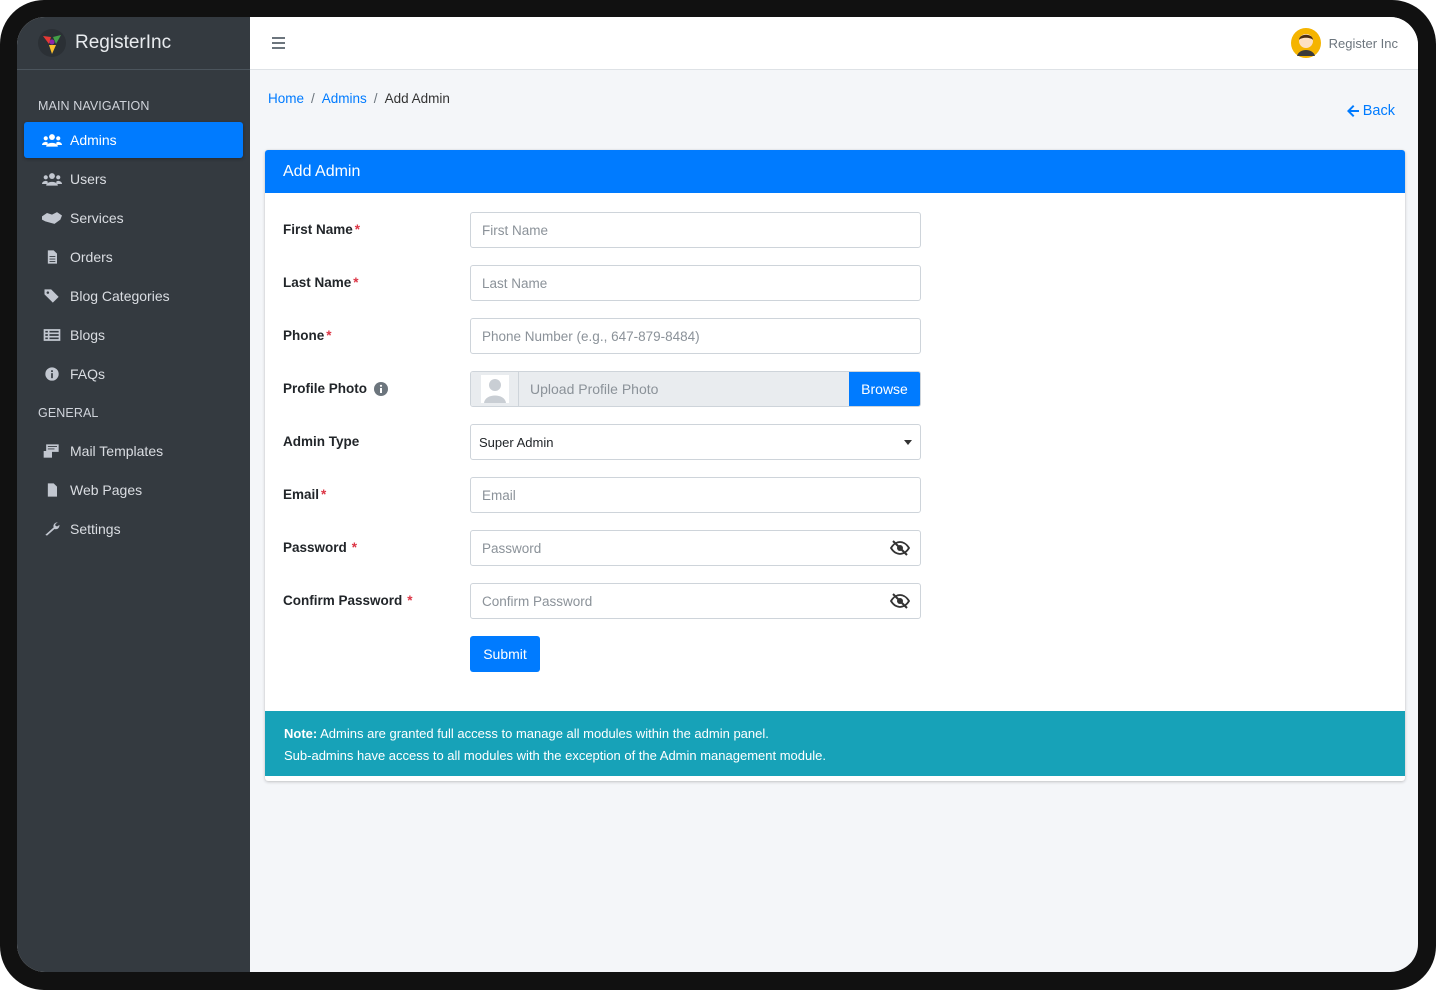 The image size is (1436, 990). What do you see at coordinates (315, 547) in the screenshot?
I see `password-label-text: Password` at bounding box center [315, 547].